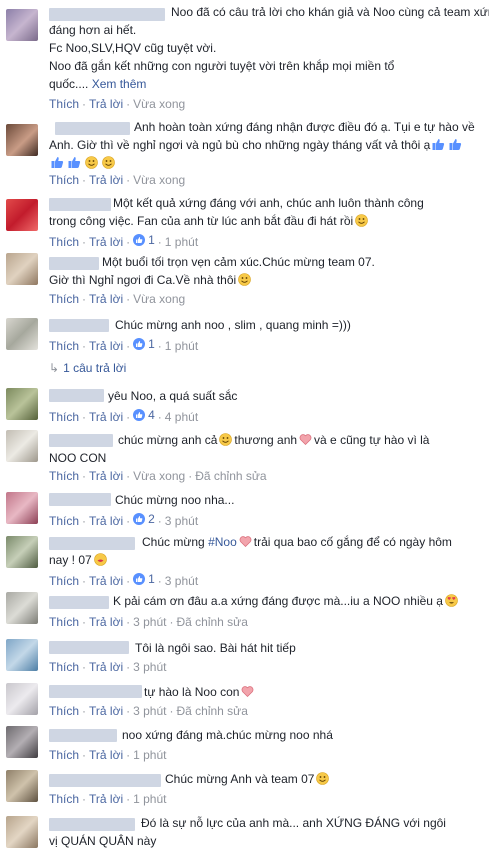 This screenshot has width=489, height=854. I want to click on comment-text: Chúc mừng, so click(173, 542).